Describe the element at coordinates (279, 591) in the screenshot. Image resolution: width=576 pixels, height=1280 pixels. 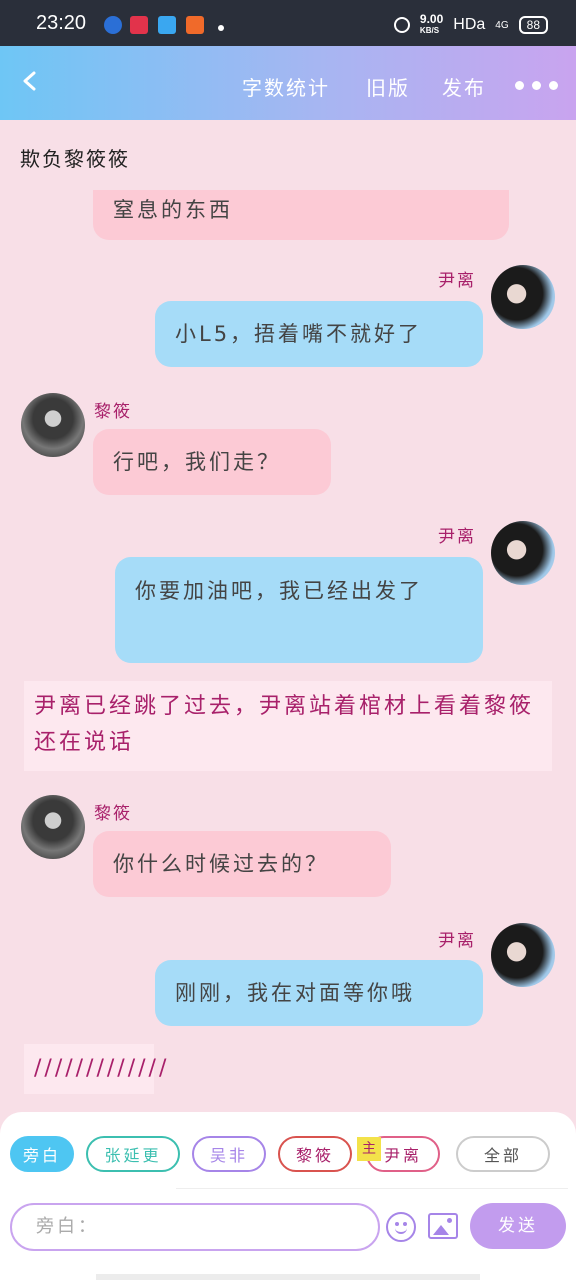
I see `message-text: 你要加油吧，我已经出发了` at that location.